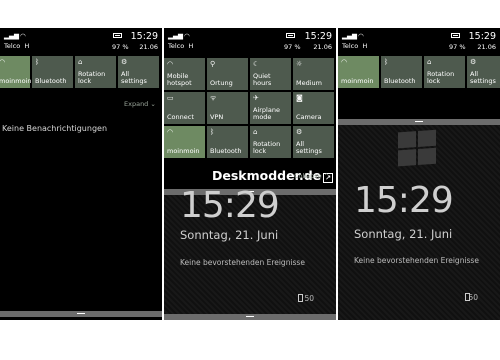 The height and width of the screenshot is (360, 500). Describe the element at coordinates (270, 74) in the screenshot. I see `tile-quiet-hours: ☾ Quiet hours` at that location.